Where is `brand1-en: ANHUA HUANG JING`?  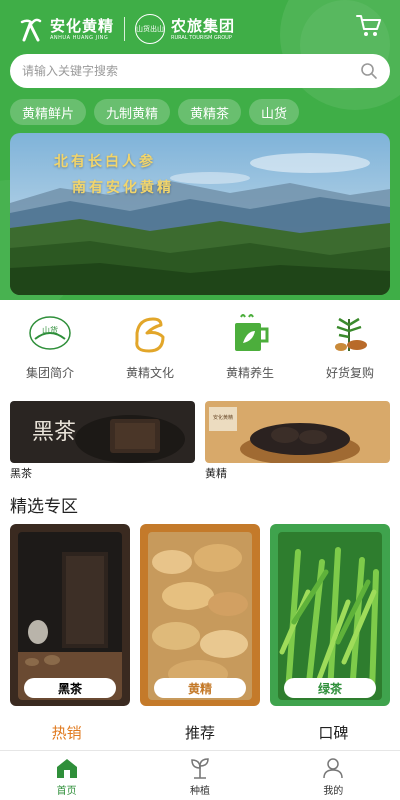 brand1-en: ANHUA HUANG JING is located at coordinates (79, 37).